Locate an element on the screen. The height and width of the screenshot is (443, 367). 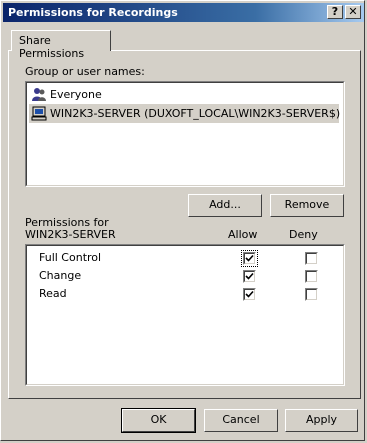
title-bar: Permissions for Recordings ? ✕ is located at coordinates (183, 12).